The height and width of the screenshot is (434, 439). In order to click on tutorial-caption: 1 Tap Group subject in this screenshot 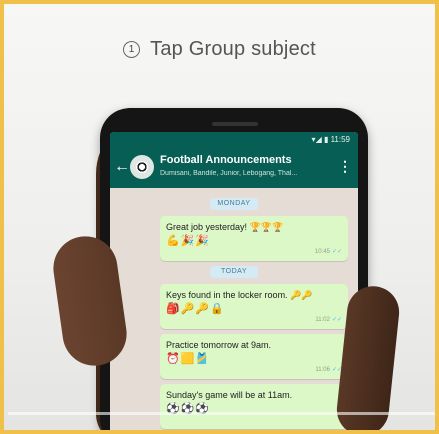, I will do `click(219, 49)`.